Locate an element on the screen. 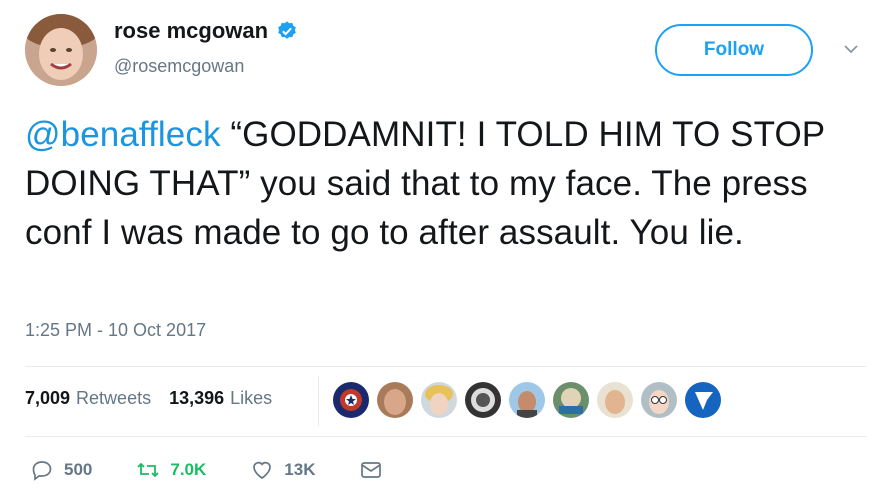 The width and height of the screenshot is (876, 504). tweet-stats: 7,009 Retweets 13,396 Likes is located at coordinates (157, 398).